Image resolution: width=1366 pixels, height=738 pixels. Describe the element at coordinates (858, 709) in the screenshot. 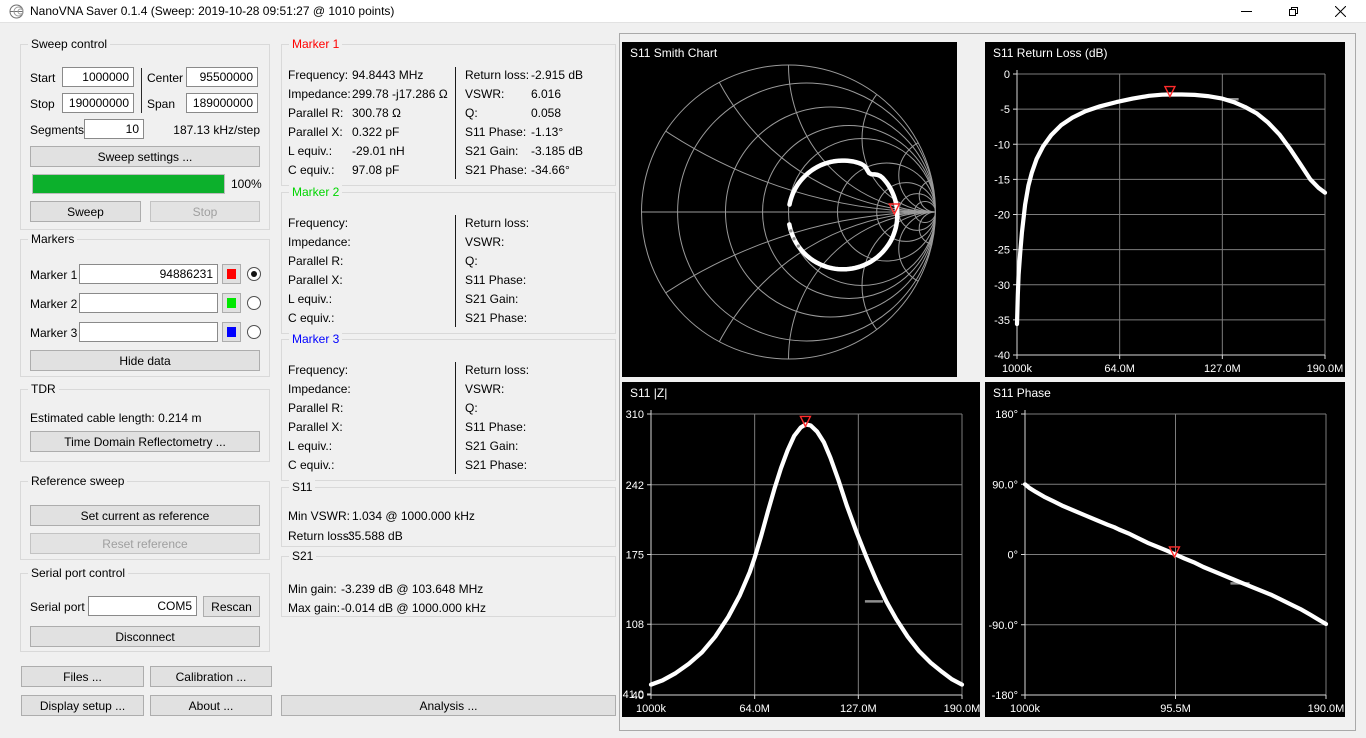

I see `svg-text: 127.0M` at that location.